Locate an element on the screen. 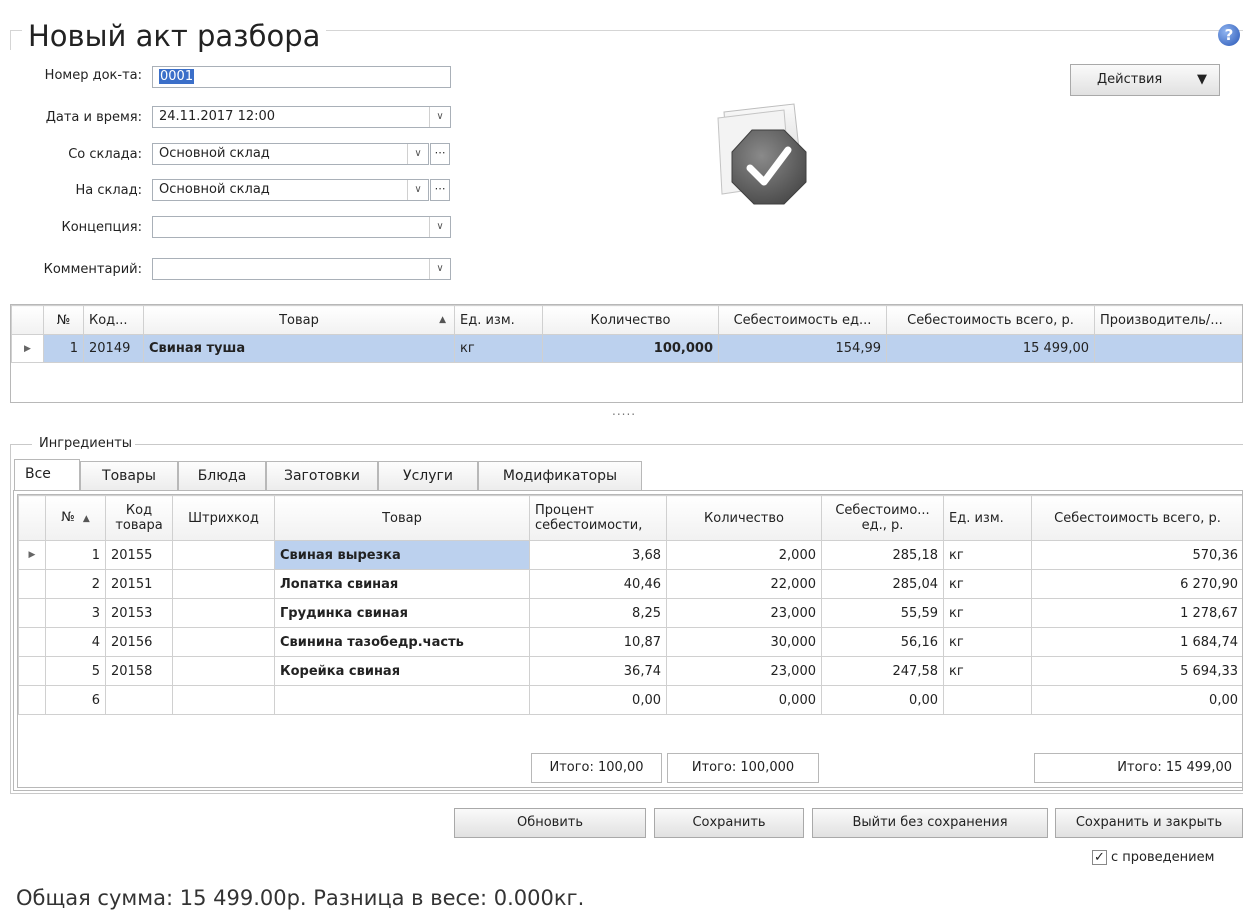  doc-number-value: 0001 is located at coordinates (176, 76).